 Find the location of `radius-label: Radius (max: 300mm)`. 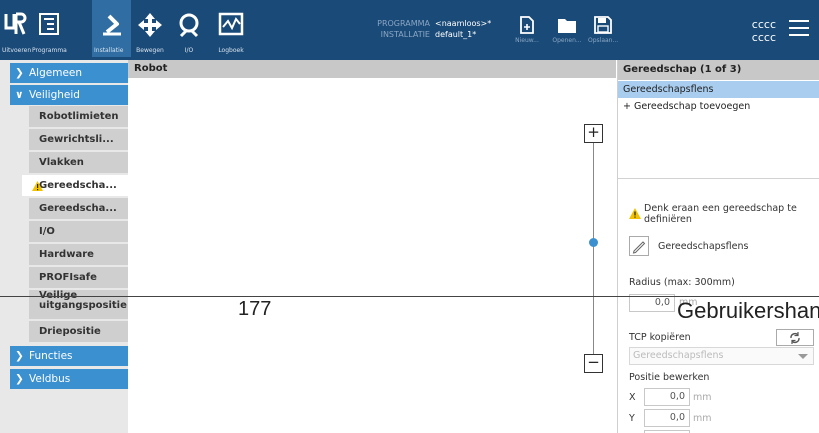

radius-label: Radius (max: 300mm) is located at coordinates (682, 282).